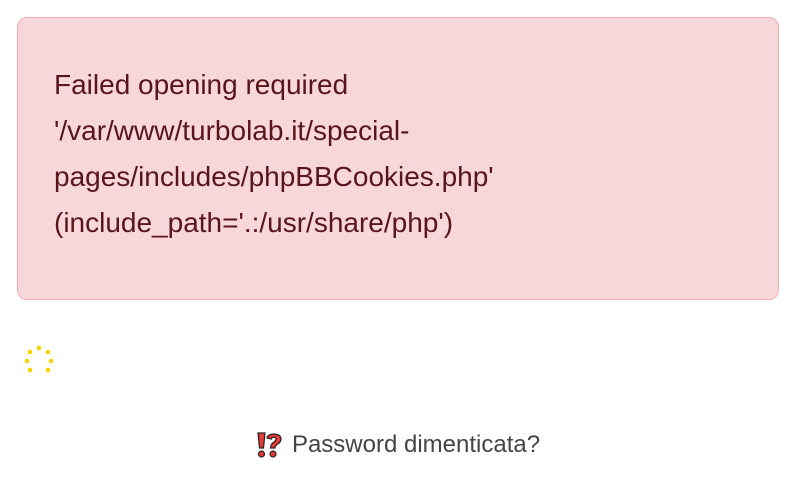 Image resolution: width=794 pixels, height=492 pixels. I want to click on forgot-password-link: Password dimenticata?, so click(397, 445).